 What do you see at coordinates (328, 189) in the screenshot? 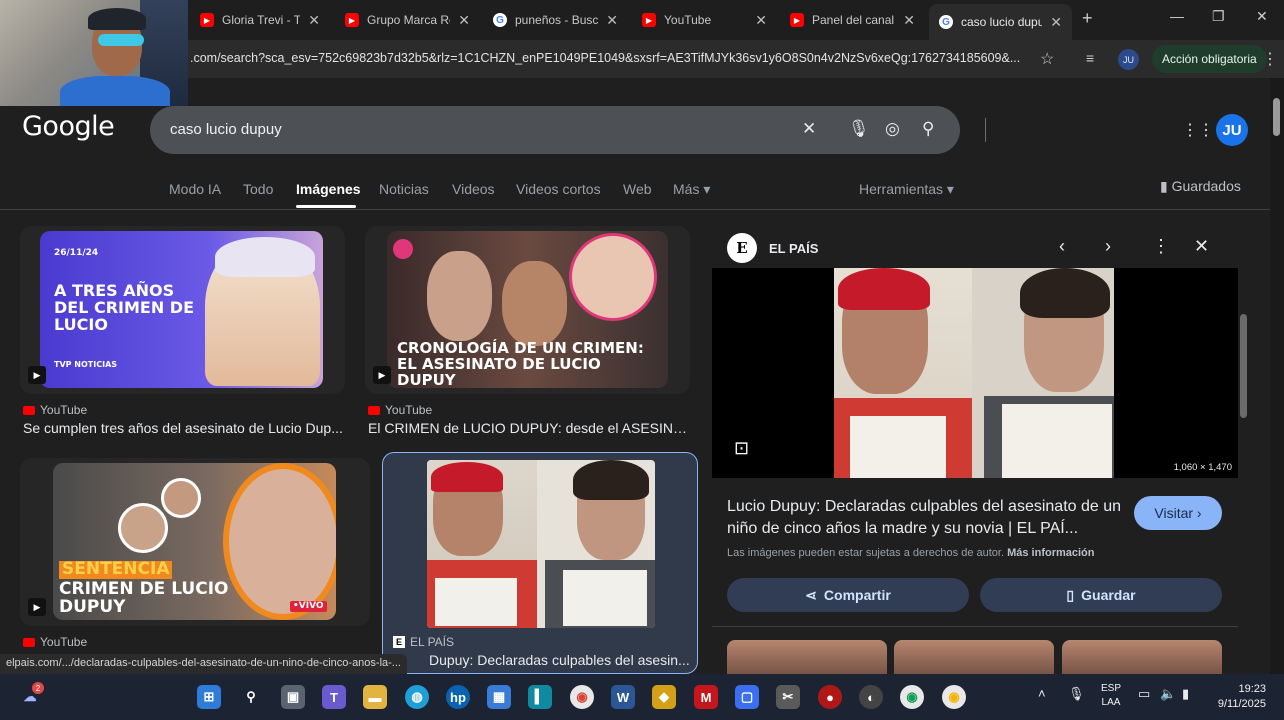
I see `nav-imagenes: Imágenes` at bounding box center [328, 189].